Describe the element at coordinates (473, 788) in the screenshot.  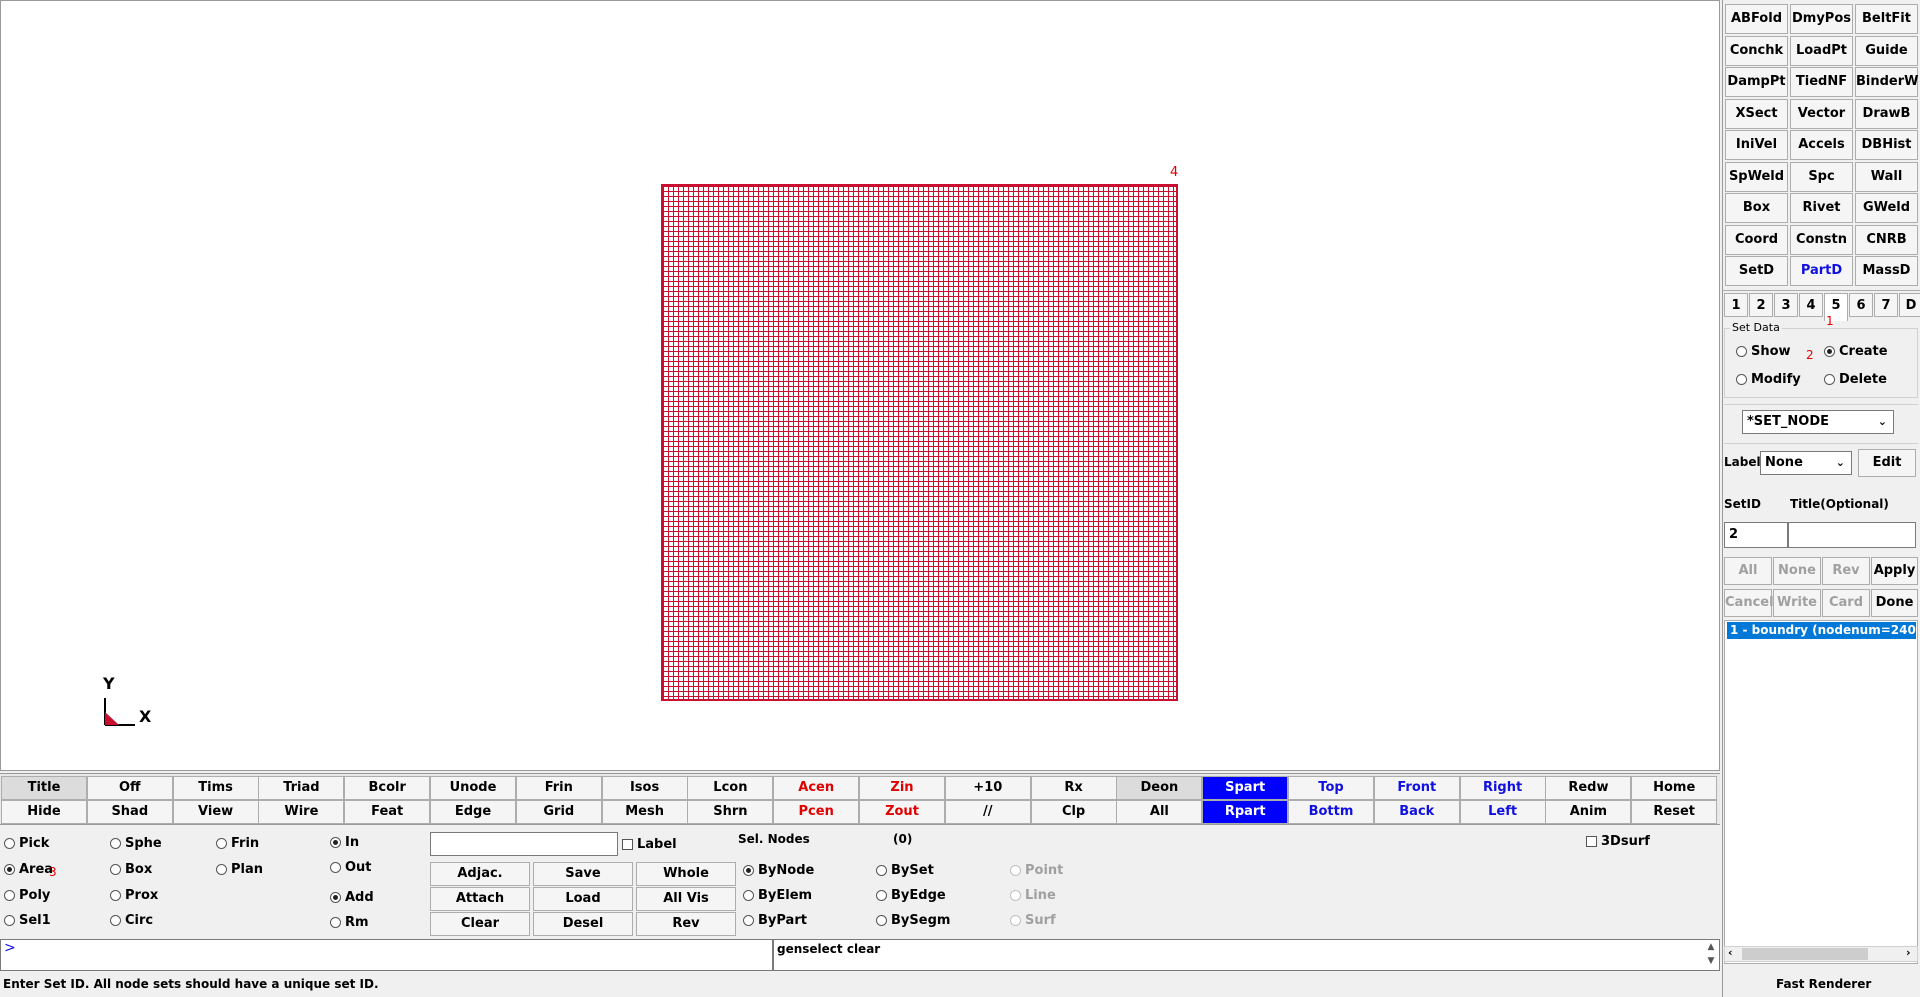
I see `toolbar-button-unode: Unode` at that location.